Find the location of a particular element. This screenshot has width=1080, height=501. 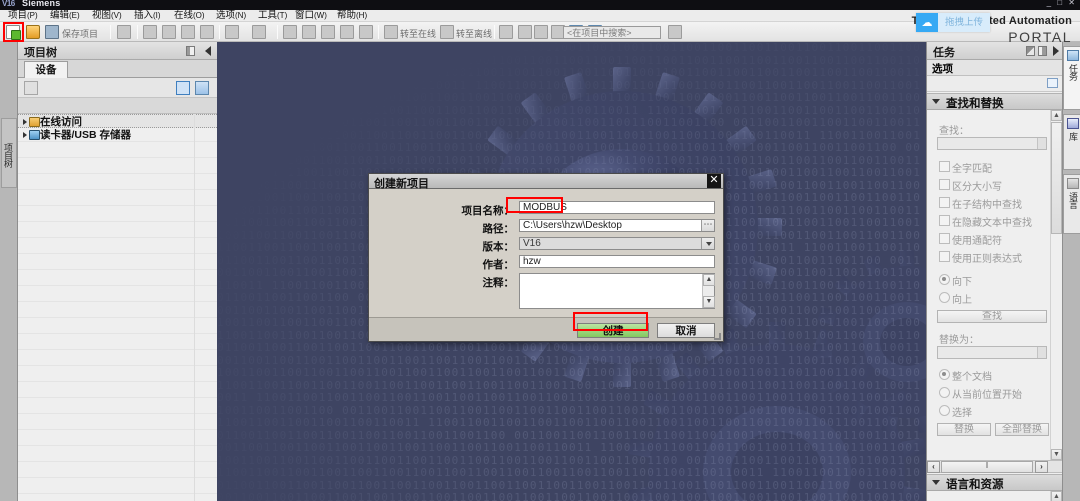

sidebar-item-languages: 语言 is located at coordinates (1071, 204).